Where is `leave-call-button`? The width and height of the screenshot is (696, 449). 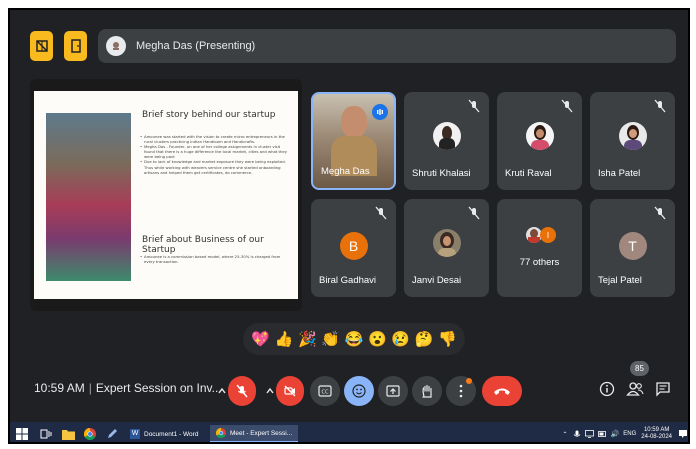 leave-call-button is located at coordinates (502, 391).